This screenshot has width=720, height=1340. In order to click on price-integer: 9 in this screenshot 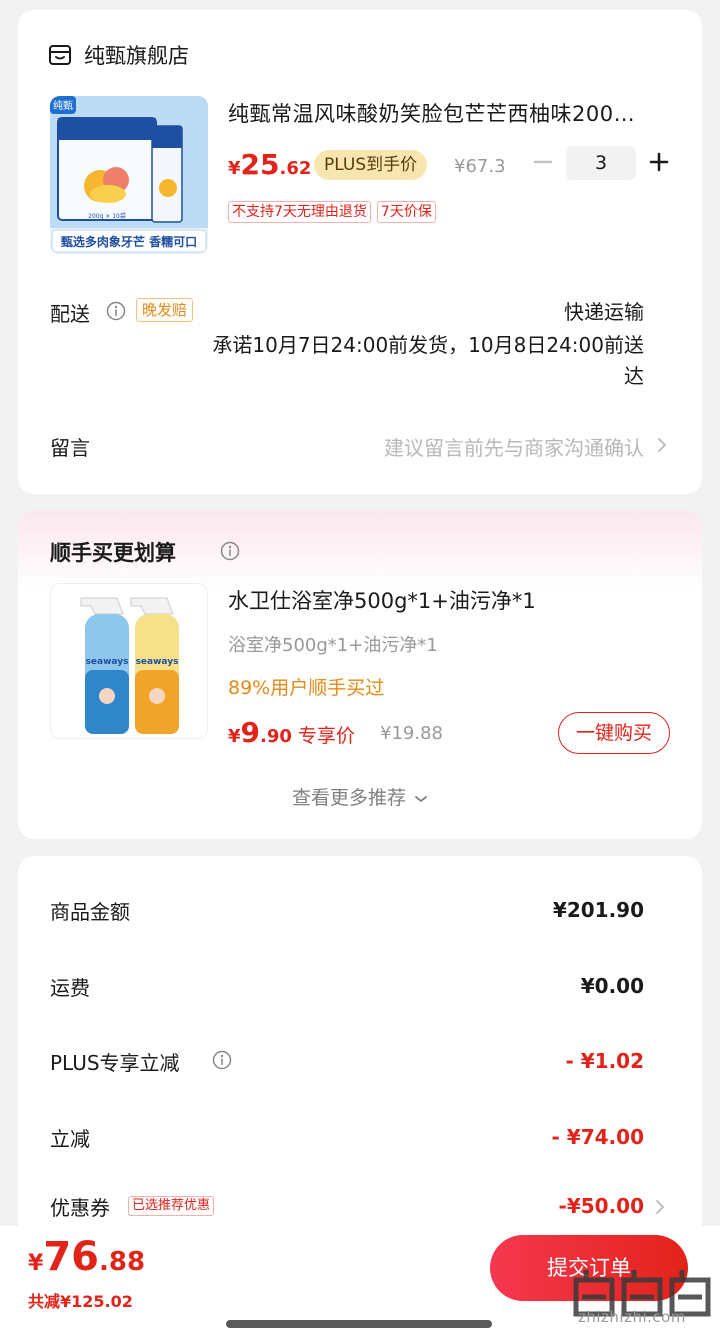, I will do `click(250, 732)`.